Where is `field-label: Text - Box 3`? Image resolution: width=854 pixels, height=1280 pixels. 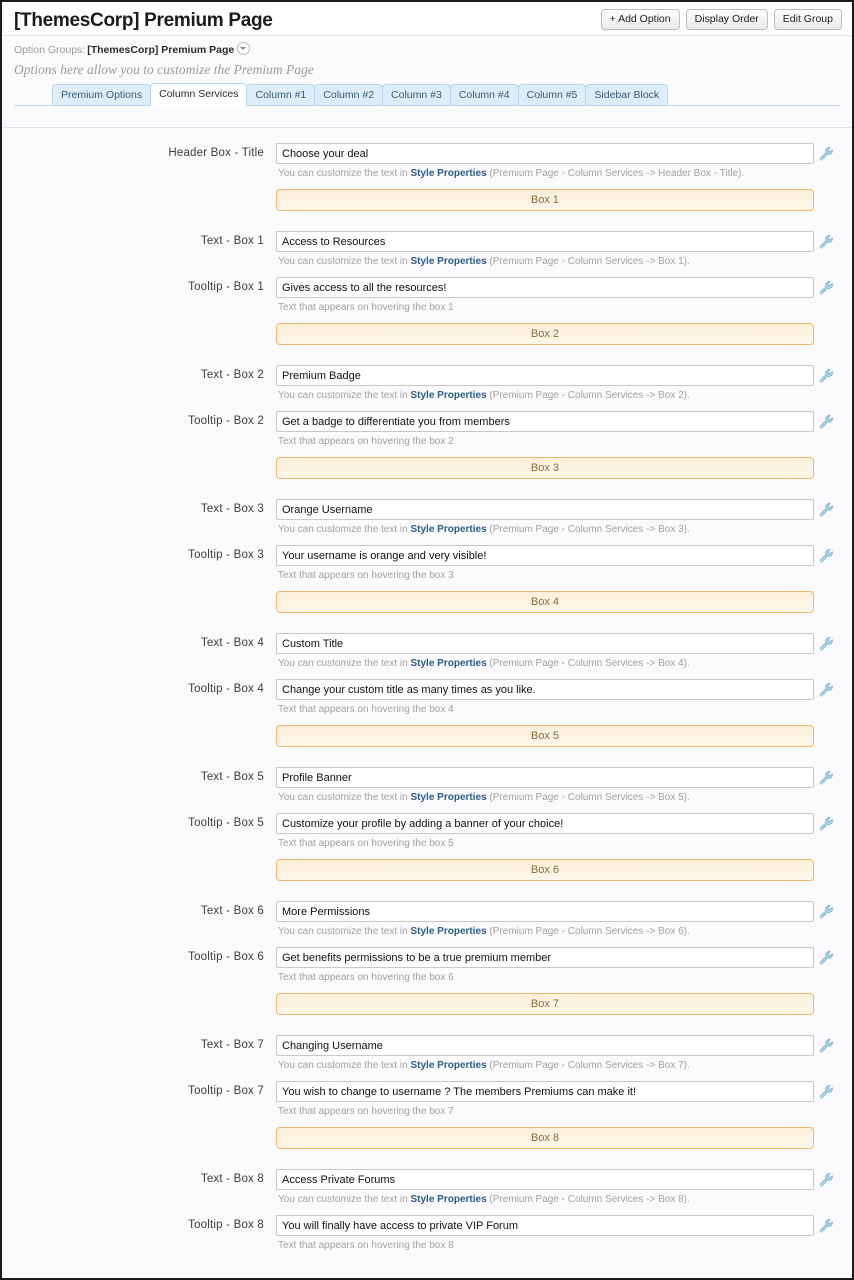
field-label: Text - Box 3 is located at coordinates (232, 509).